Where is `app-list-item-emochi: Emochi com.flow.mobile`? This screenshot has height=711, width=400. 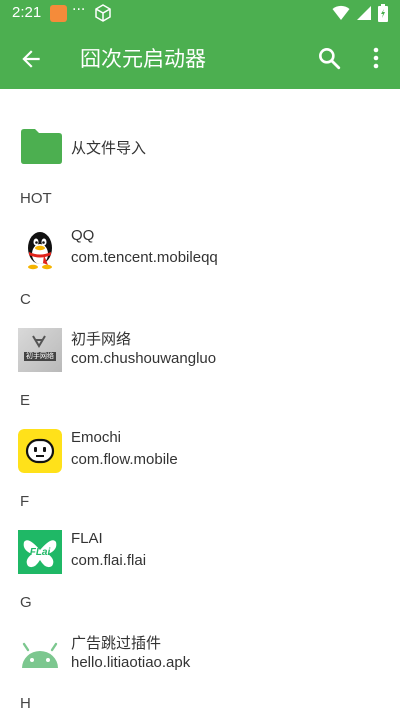 app-list-item-emochi: Emochi com.flow.mobile is located at coordinates (200, 452).